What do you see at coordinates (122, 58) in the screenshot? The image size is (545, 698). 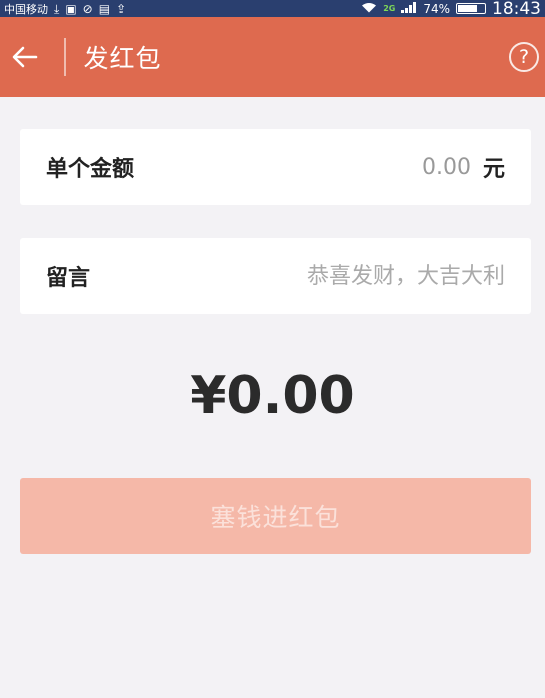 I see `page-title: 发红包` at bounding box center [122, 58].